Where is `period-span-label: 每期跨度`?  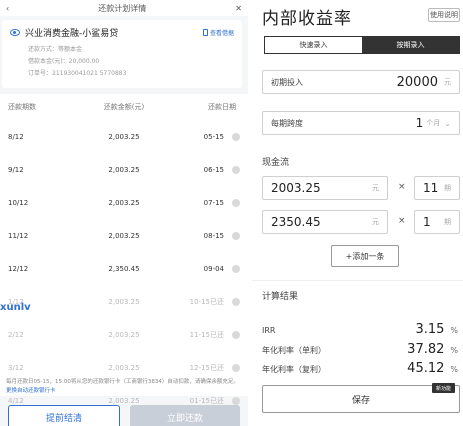 period-span-label: 每期跨度 is located at coordinates (287, 123).